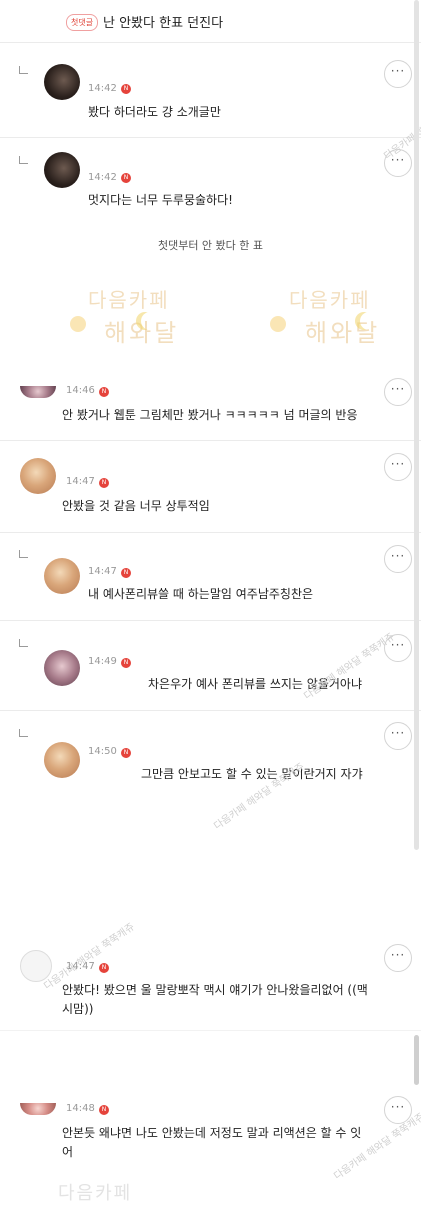 The width and height of the screenshot is (421, 1205). Describe the element at coordinates (252, 774) in the screenshot. I see `comment-text: 그만큼 안보고도 할 수 있는 말이란거지 자갸` at that location.